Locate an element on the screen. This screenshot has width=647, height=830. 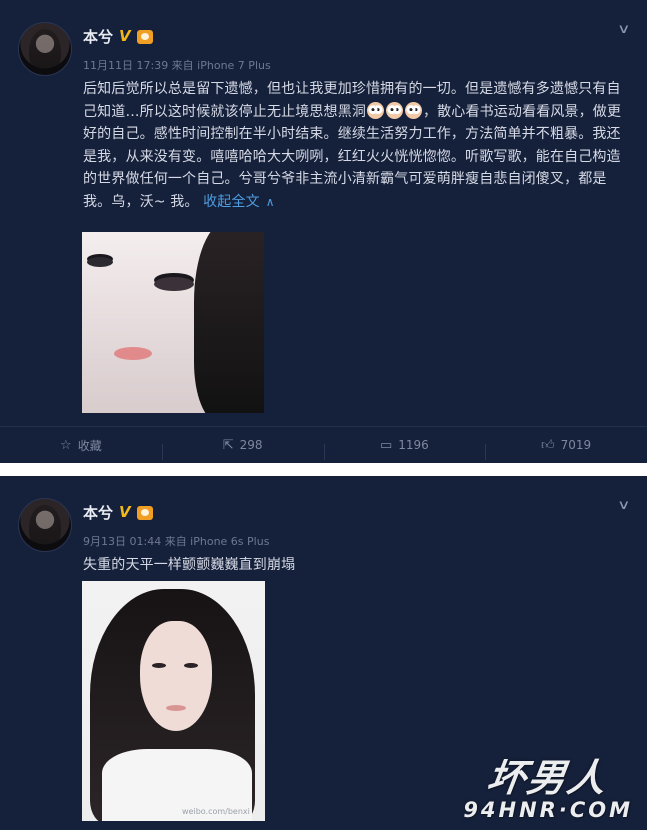
post-meta: 11月11日 17:39 来自 iPhone 7 Plus is located at coordinates (177, 65).